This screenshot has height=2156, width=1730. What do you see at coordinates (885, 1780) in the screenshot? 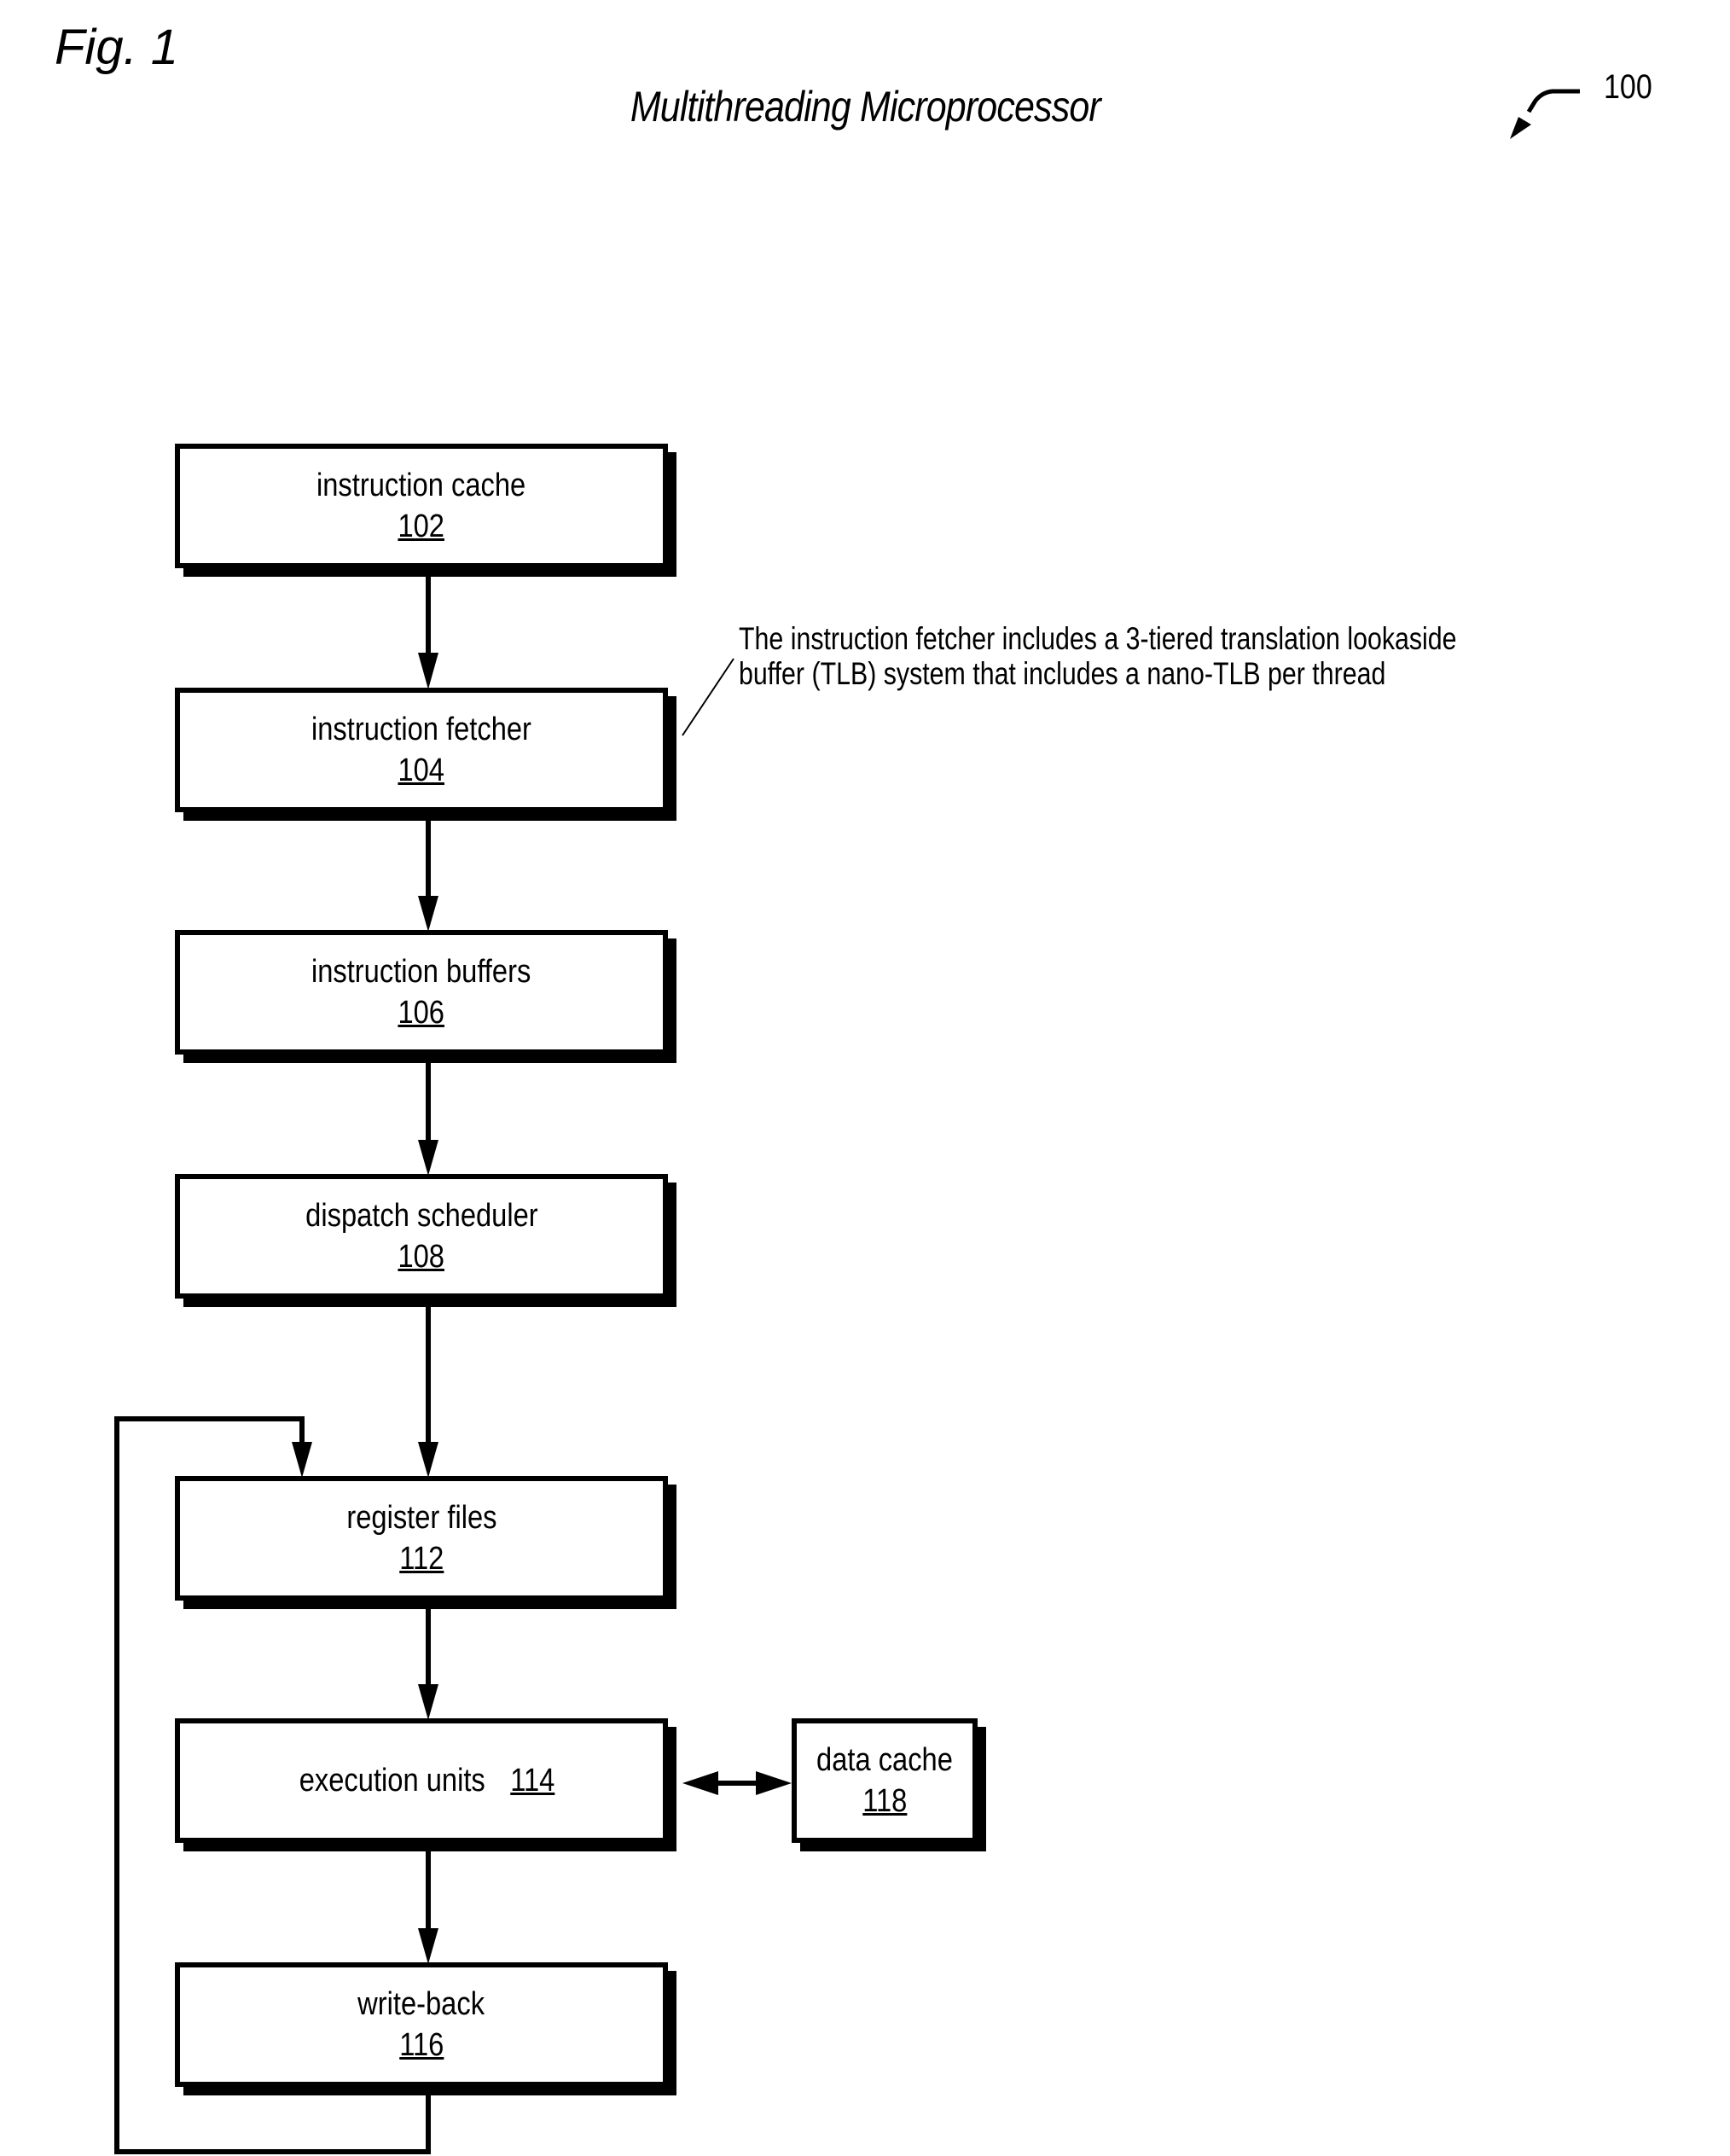
I see `block-data-cache: data cache 118` at bounding box center [885, 1780].